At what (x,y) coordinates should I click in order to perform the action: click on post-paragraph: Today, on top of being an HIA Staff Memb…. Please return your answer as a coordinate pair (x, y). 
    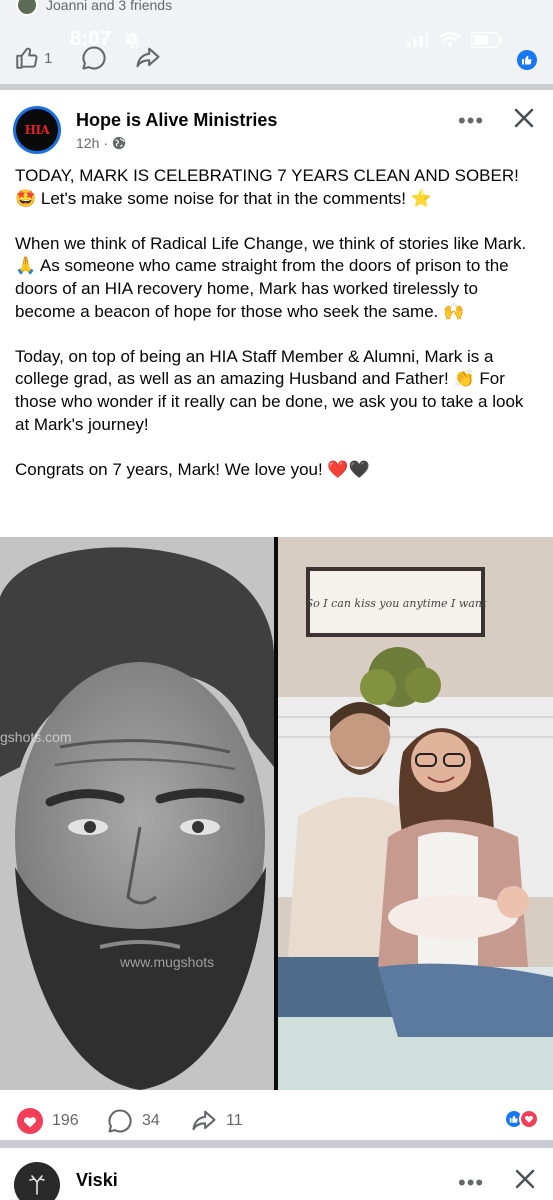
    Looking at the image, I should click on (269, 390).